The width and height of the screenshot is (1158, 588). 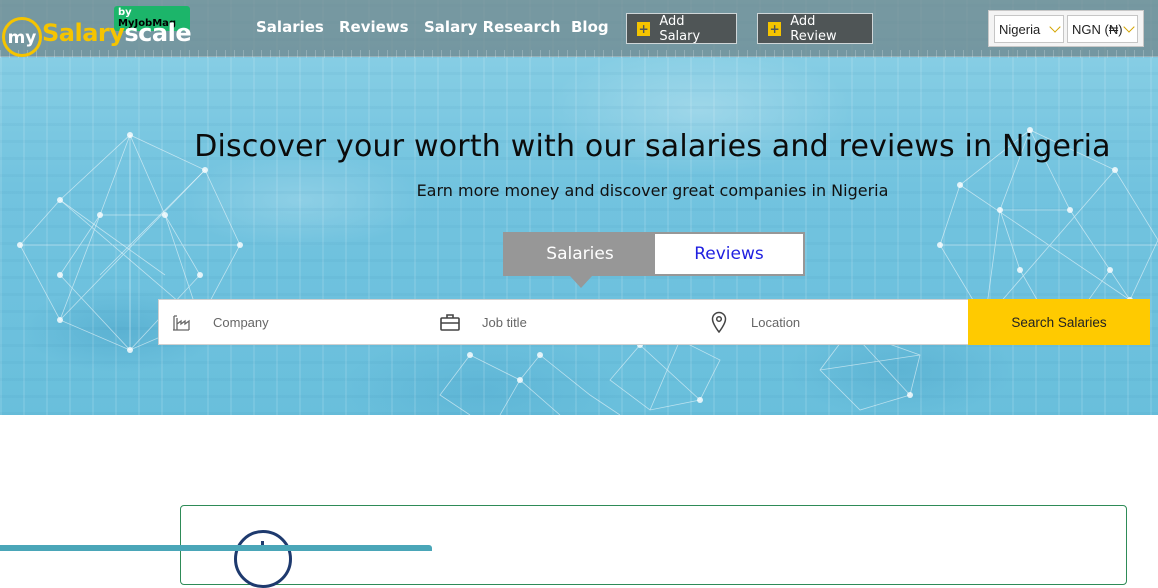 I want to click on country-select: Nigeria, so click(x=1029, y=29).